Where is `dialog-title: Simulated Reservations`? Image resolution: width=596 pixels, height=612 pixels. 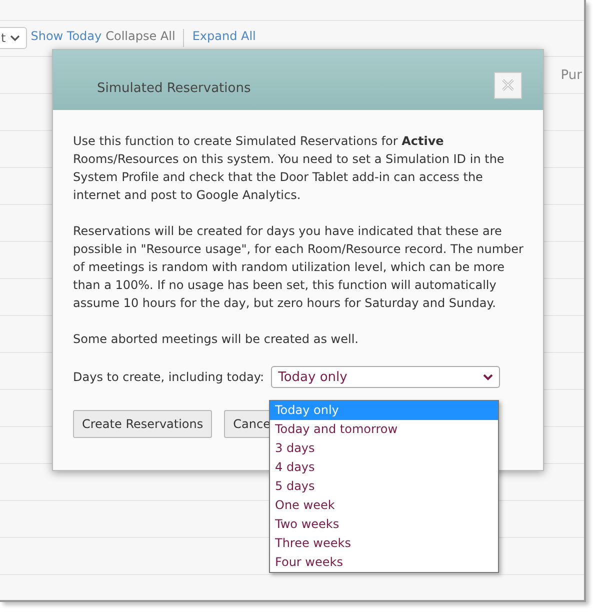 dialog-title: Simulated Reservations is located at coordinates (174, 88).